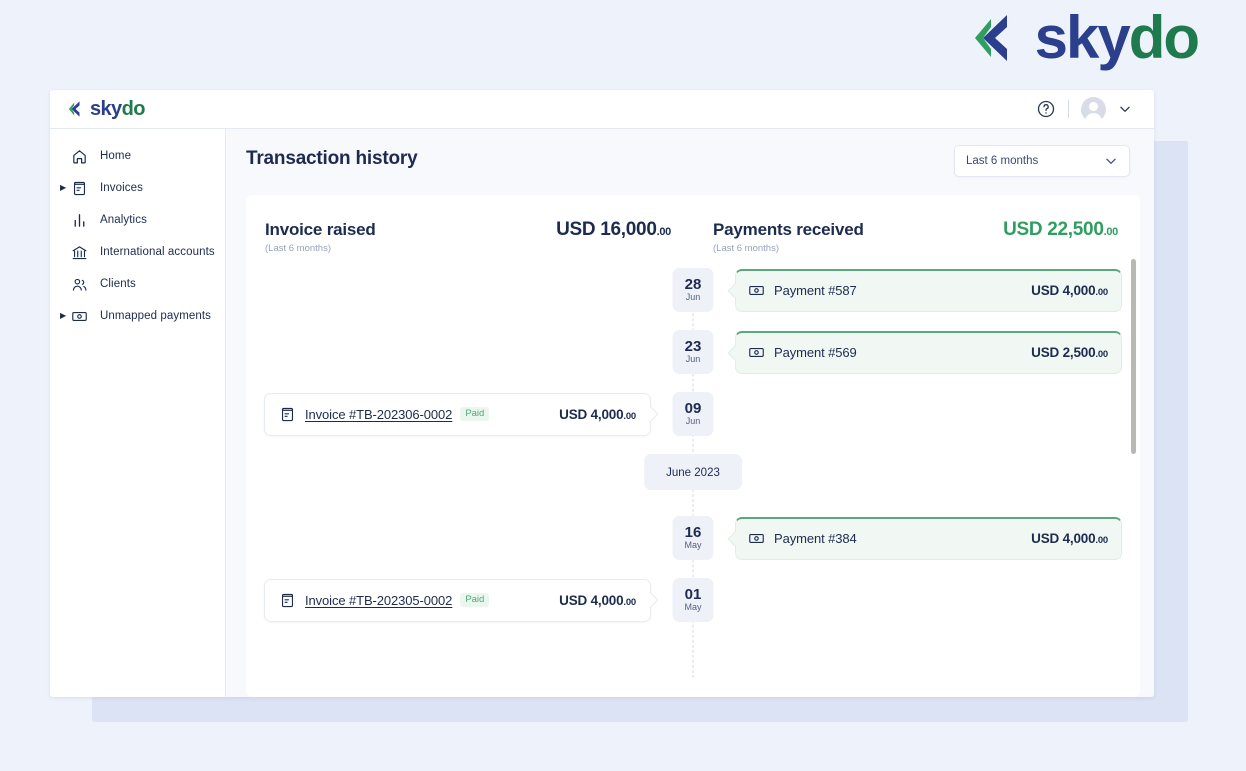  Describe the element at coordinates (1164, 37) in the screenshot. I see `brand-name-part2: do` at that location.